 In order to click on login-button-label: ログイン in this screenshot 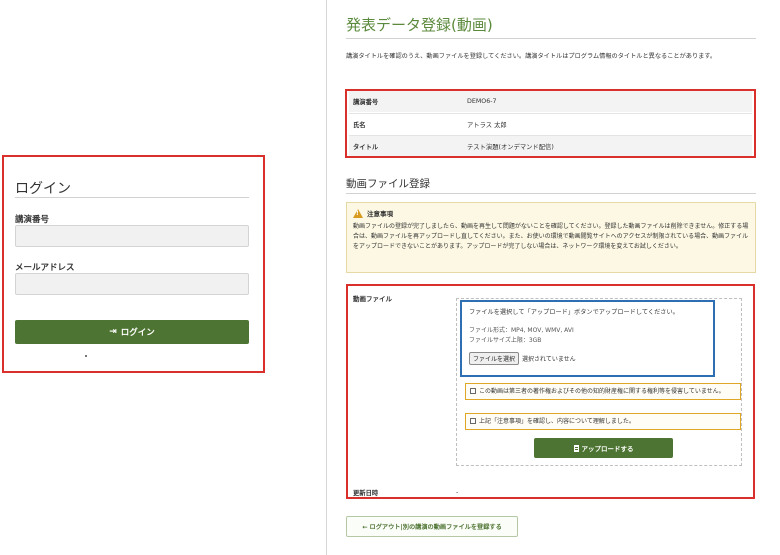, I will do `click(137, 333)`.